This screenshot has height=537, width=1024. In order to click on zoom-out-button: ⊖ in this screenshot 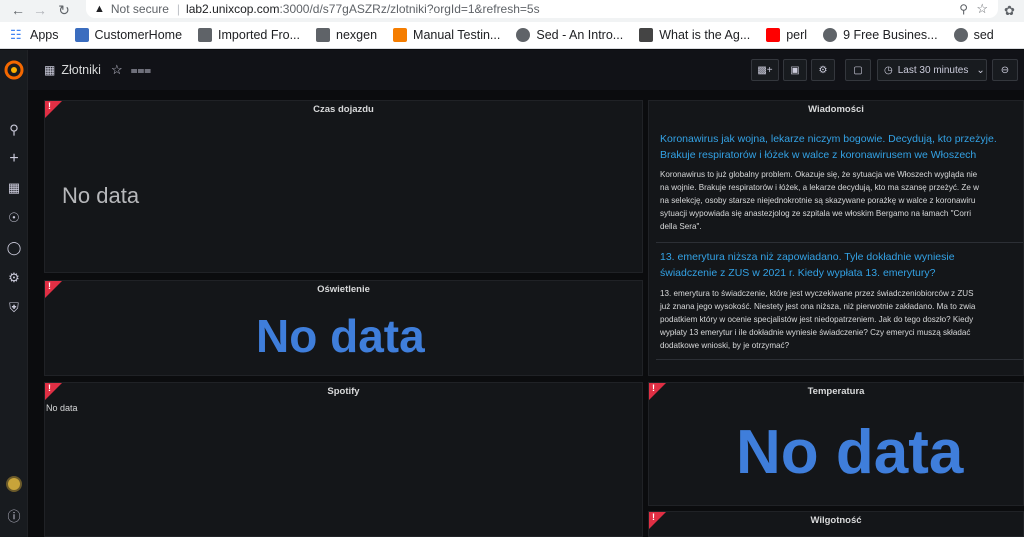, I will do `click(1005, 70)`.